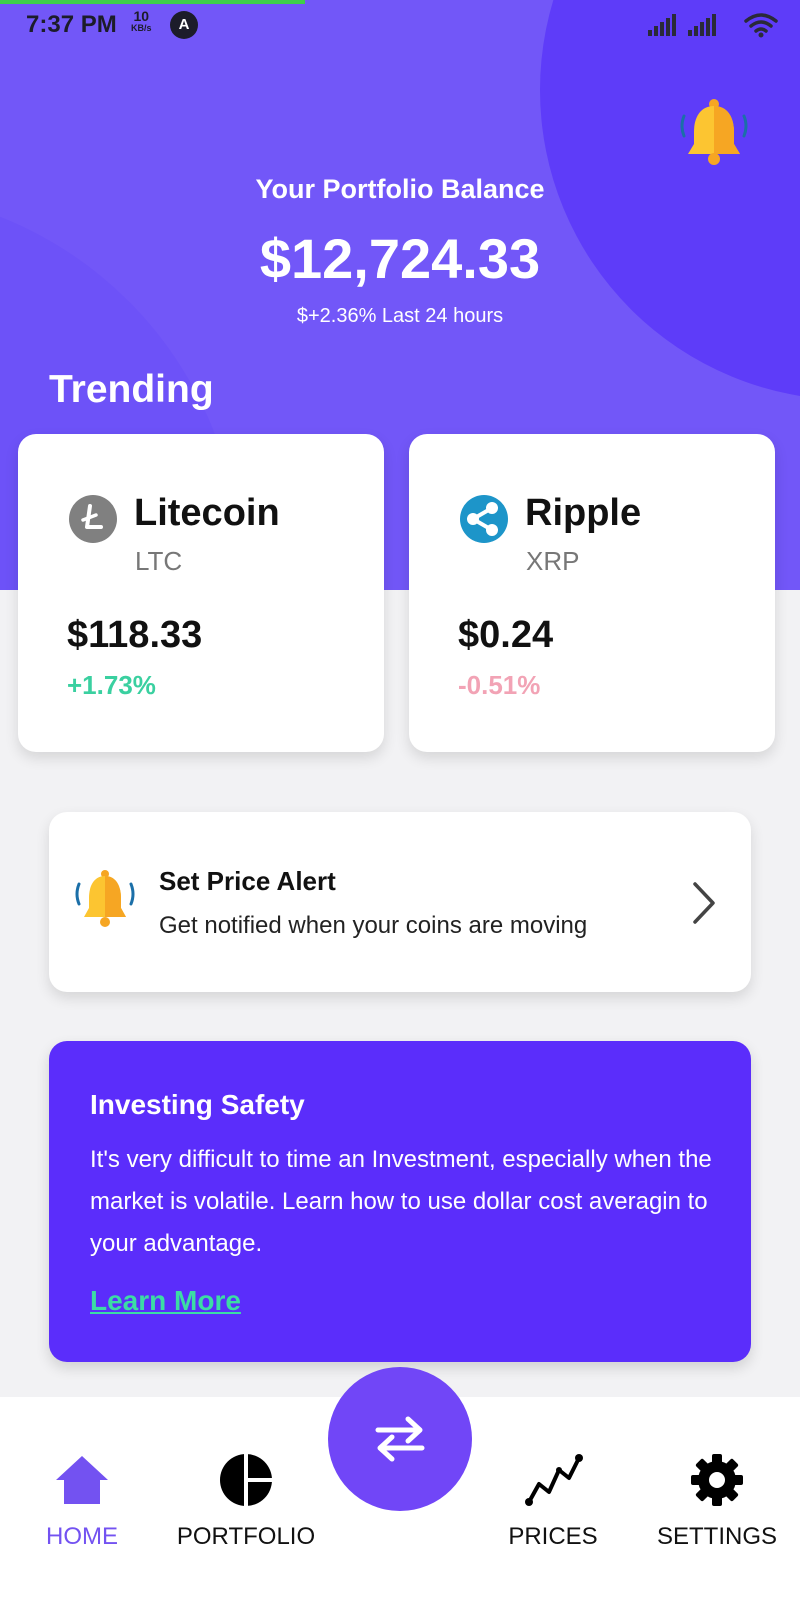 Image resolution: width=800 pixels, height=1600 pixels. I want to click on tab-settings-label: SETTINGS, so click(716, 1536).